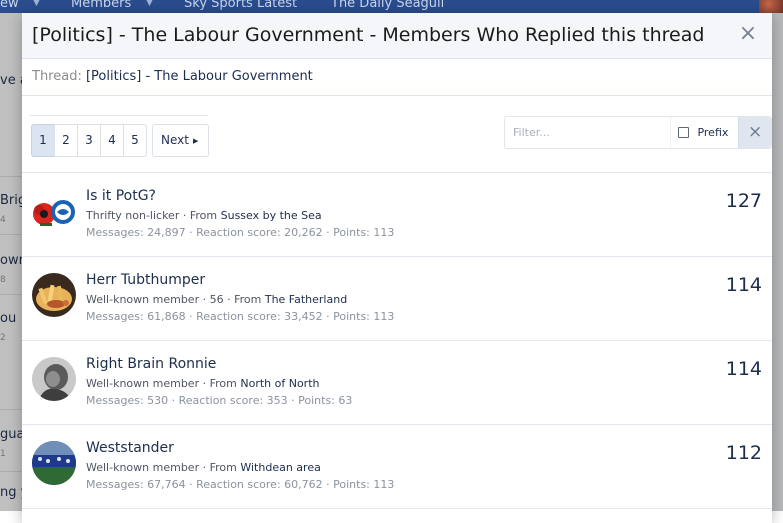 This screenshot has height=523, width=783. I want to click on divider, so click(119, 115).